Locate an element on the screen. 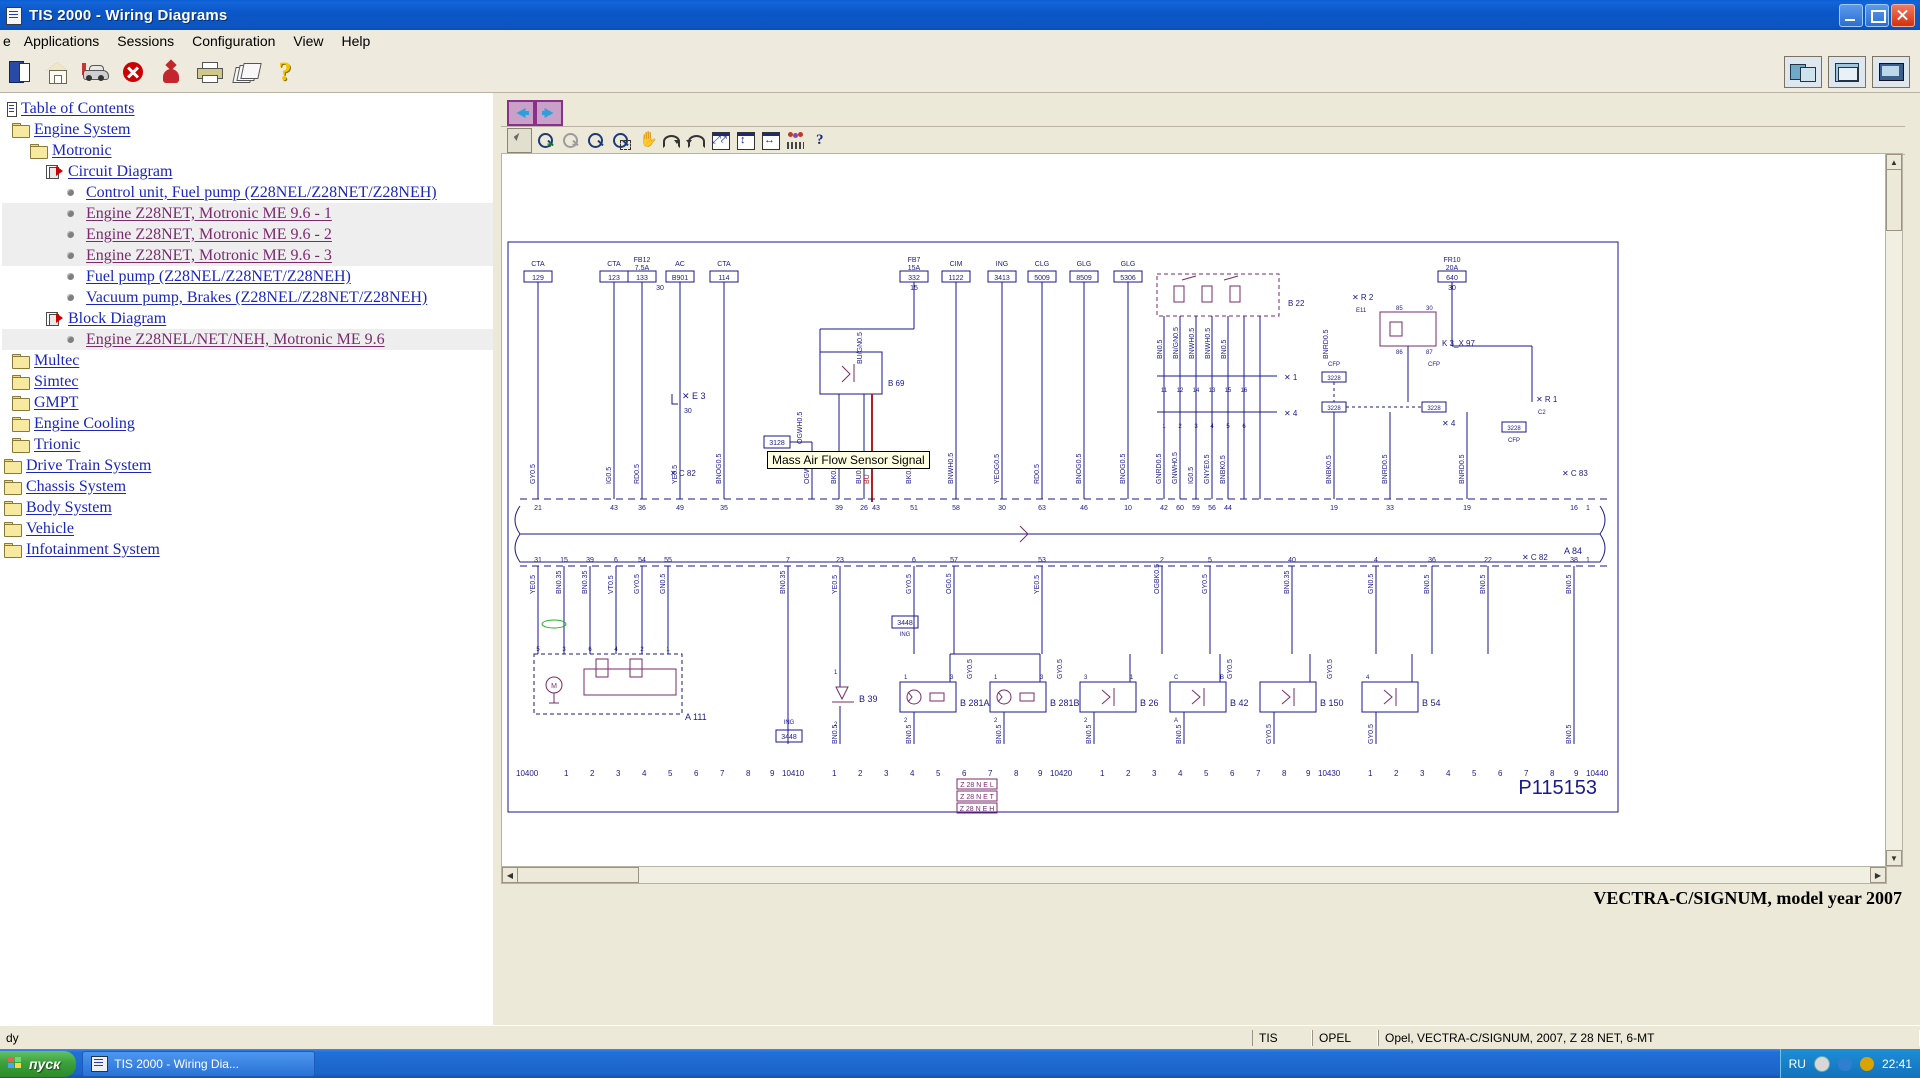  svg-text: GY0.5 is located at coordinates (533, 474).